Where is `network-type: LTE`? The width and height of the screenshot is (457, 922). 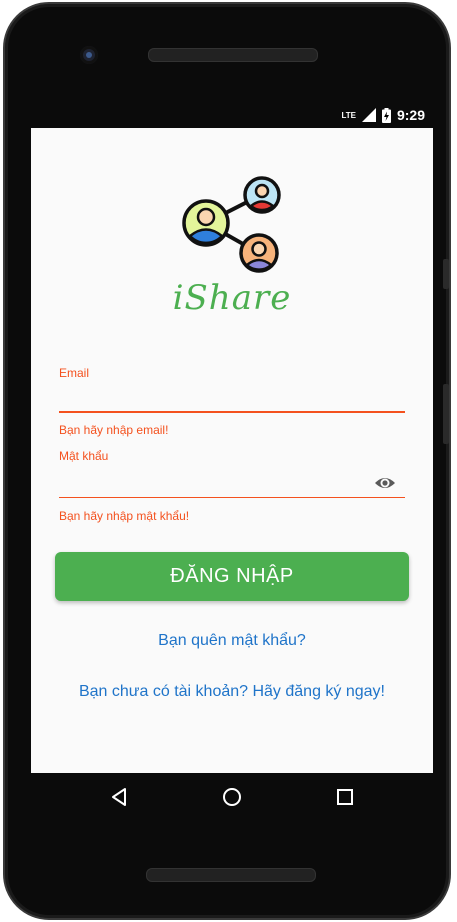 network-type: LTE is located at coordinates (348, 115).